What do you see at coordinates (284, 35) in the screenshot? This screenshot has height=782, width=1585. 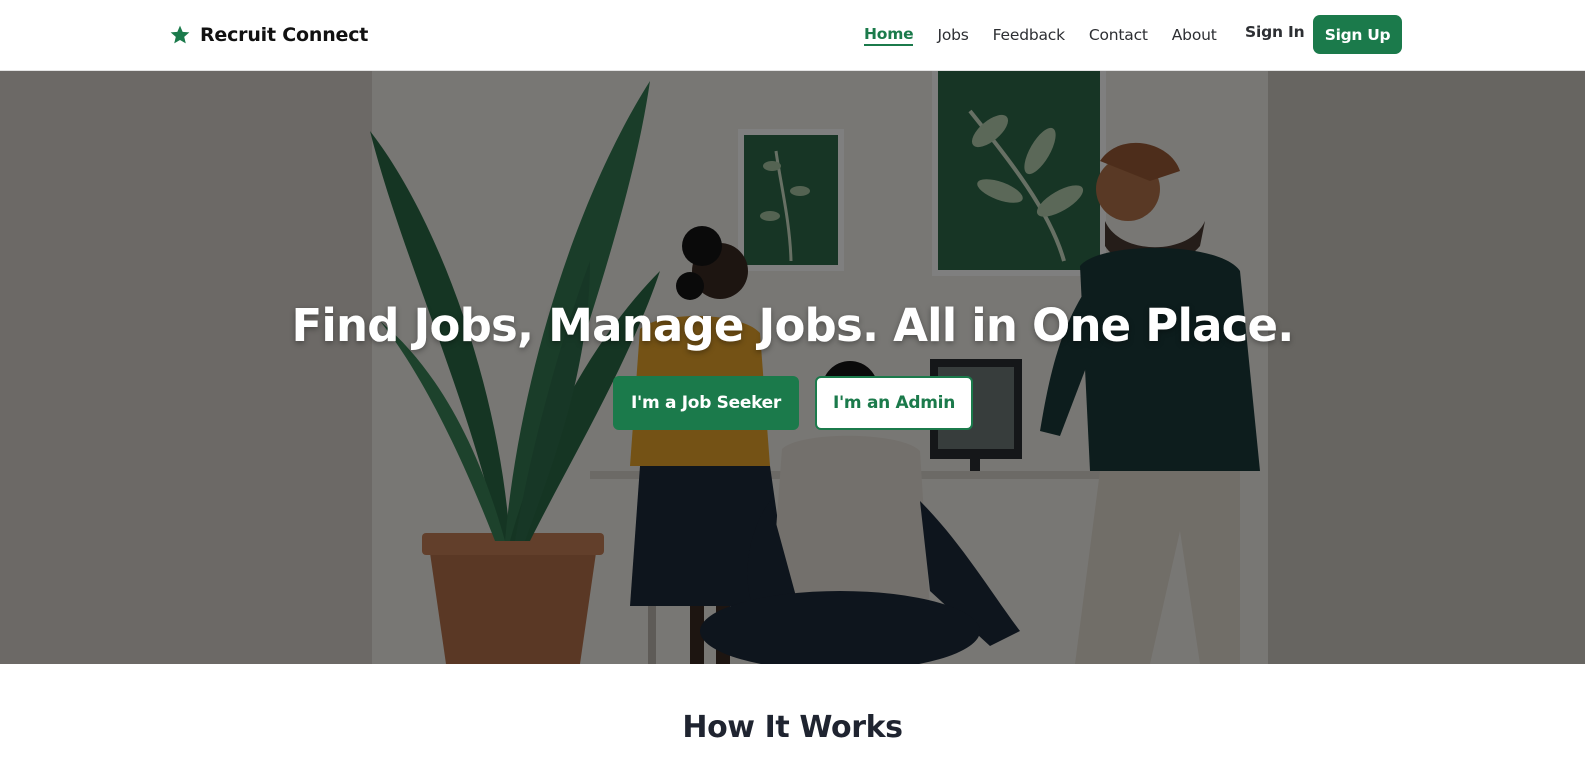 I see `brand-name: Recruit Connect` at bounding box center [284, 35].